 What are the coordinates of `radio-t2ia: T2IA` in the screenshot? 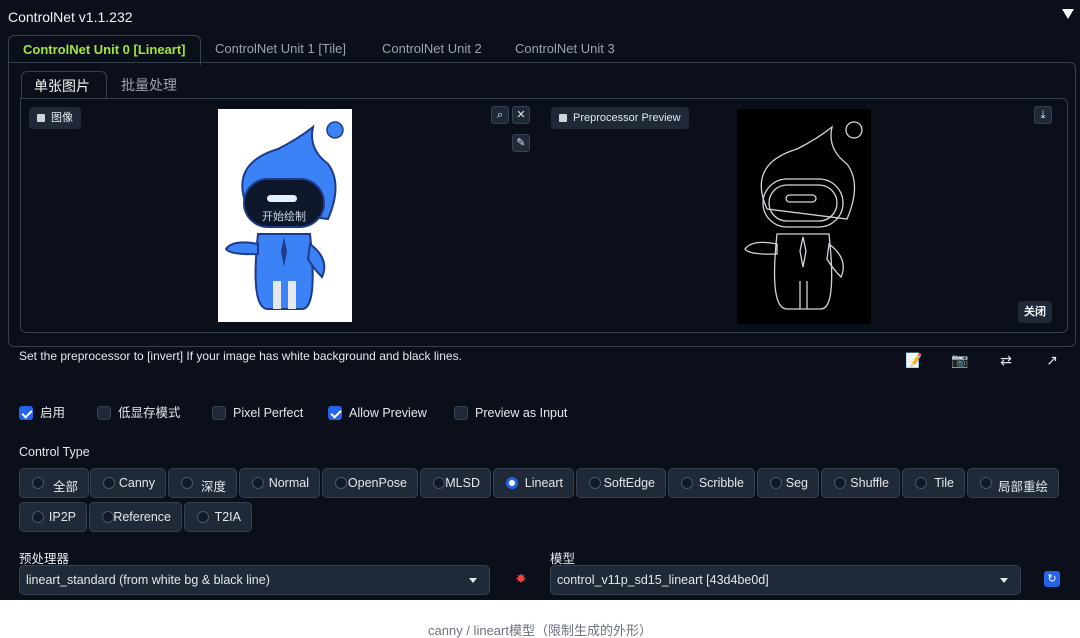 It's located at (218, 517).